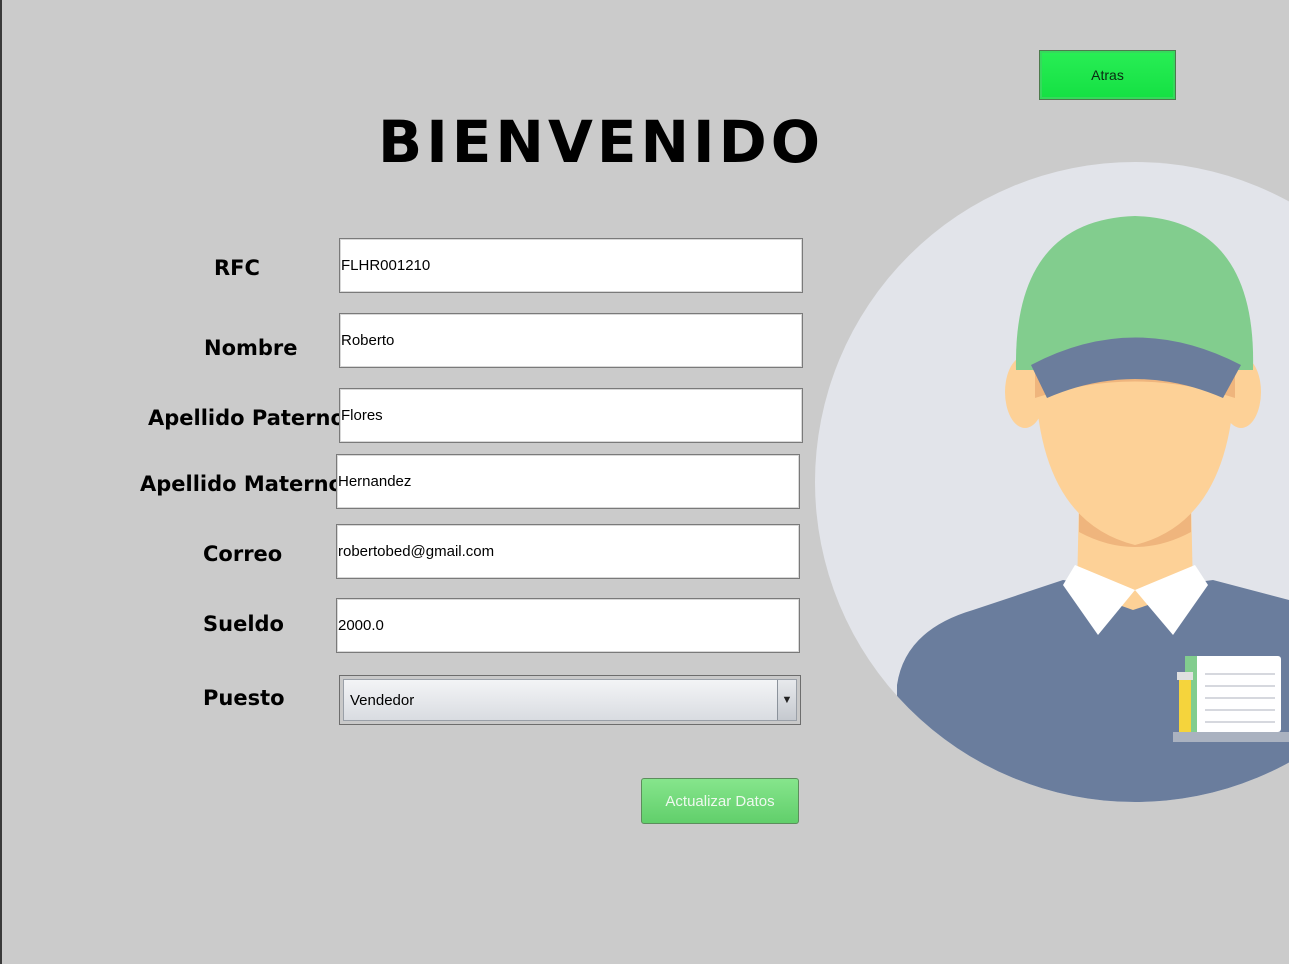 The height and width of the screenshot is (964, 1289). What do you see at coordinates (601, 142) in the screenshot?
I see `page-title: BIENVENIDO` at bounding box center [601, 142].